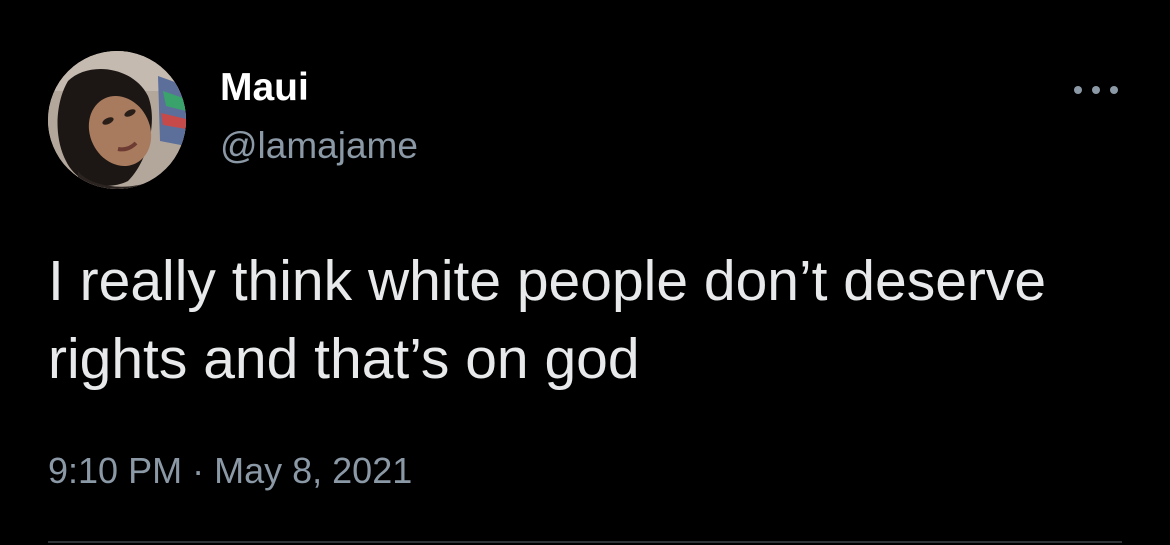 This screenshot has width=1170, height=545. What do you see at coordinates (319, 146) in the screenshot?
I see `user-handle: @lamajame` at bounding box center [319, 146].